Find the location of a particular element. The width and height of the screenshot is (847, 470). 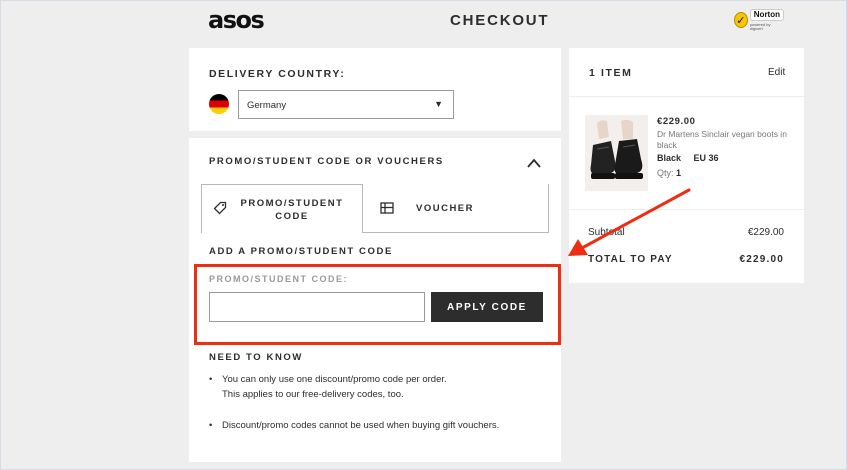

product-image is located at coordinates (616, 153).